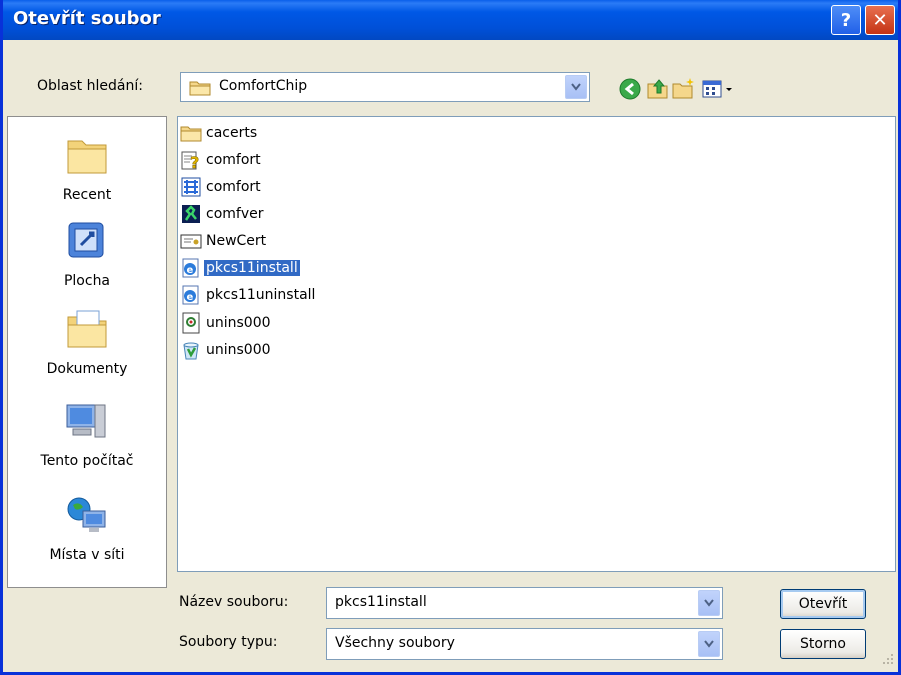 The width and height of the screenshot is (901, 675). I want to click on file-item-comfort-app: comfort, so click(221, 187).